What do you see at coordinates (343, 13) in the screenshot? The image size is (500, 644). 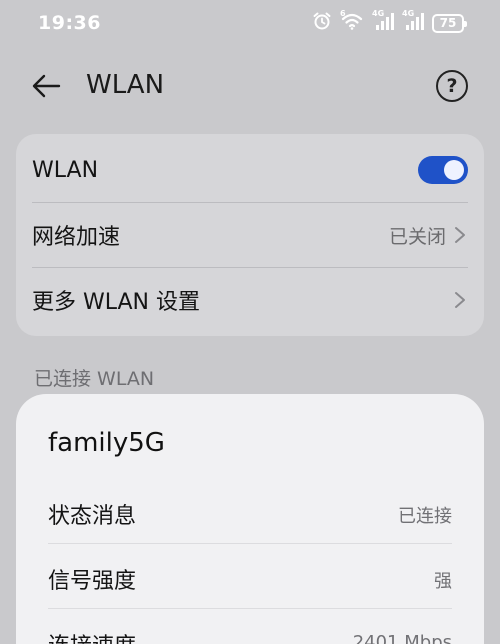 I see `wifi-6-label: 6` at bounding box center [343, 13].